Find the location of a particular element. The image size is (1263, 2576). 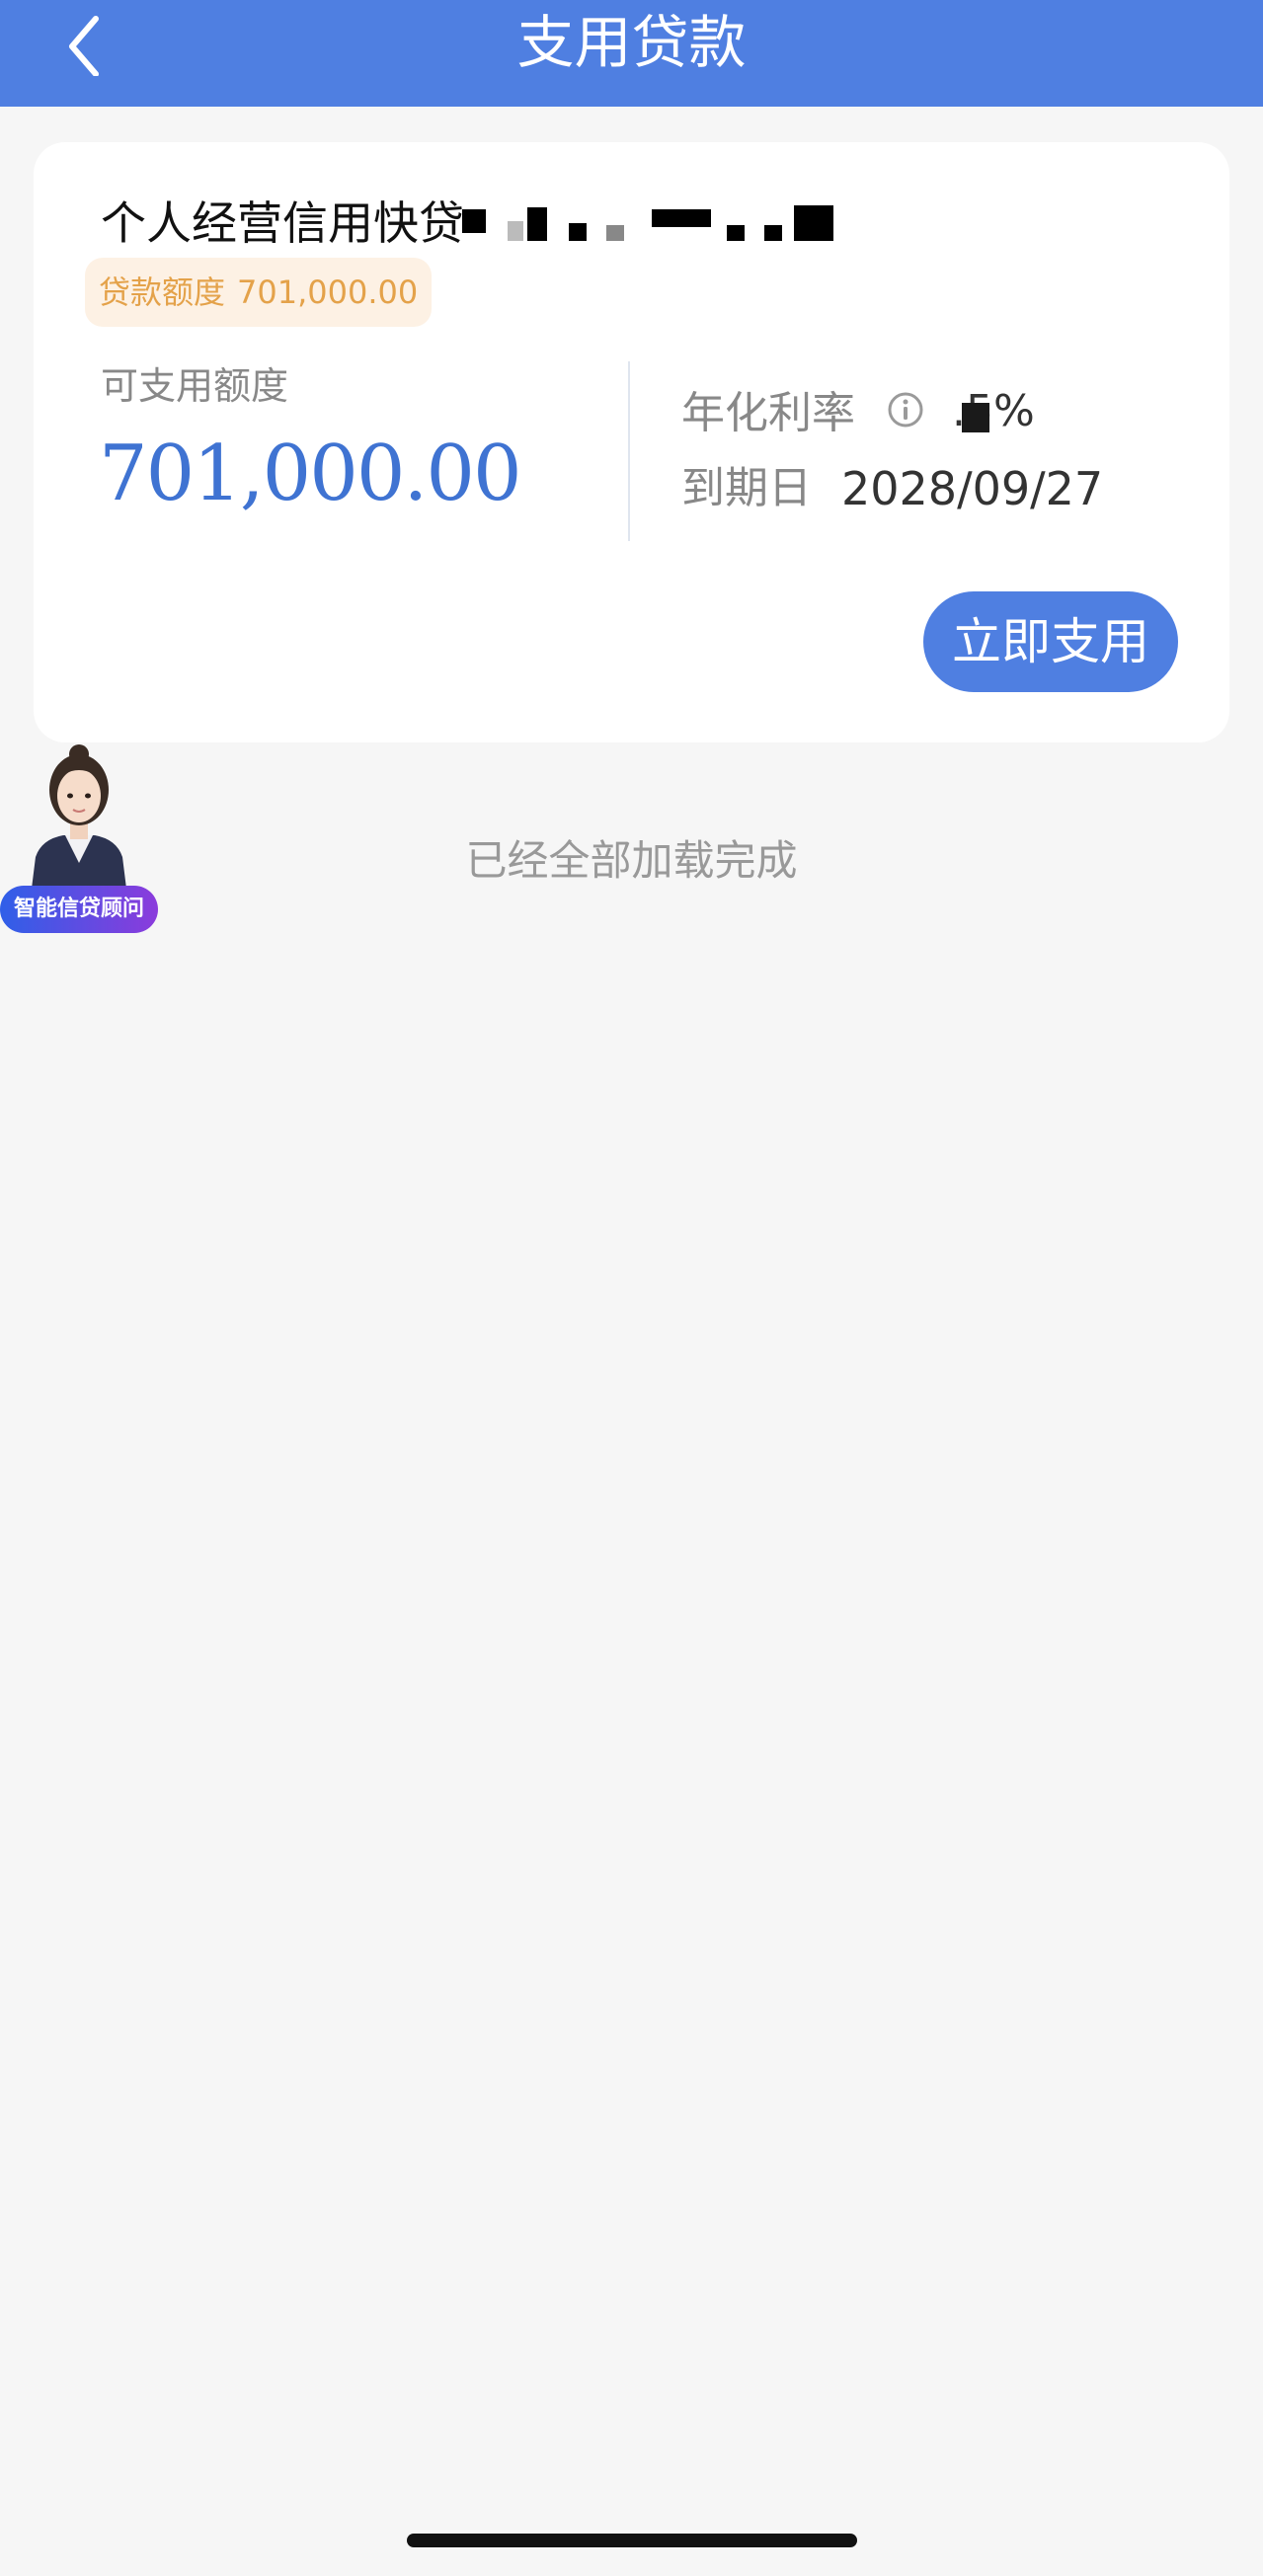

vertical-divider is located at coordinates (629, 451).